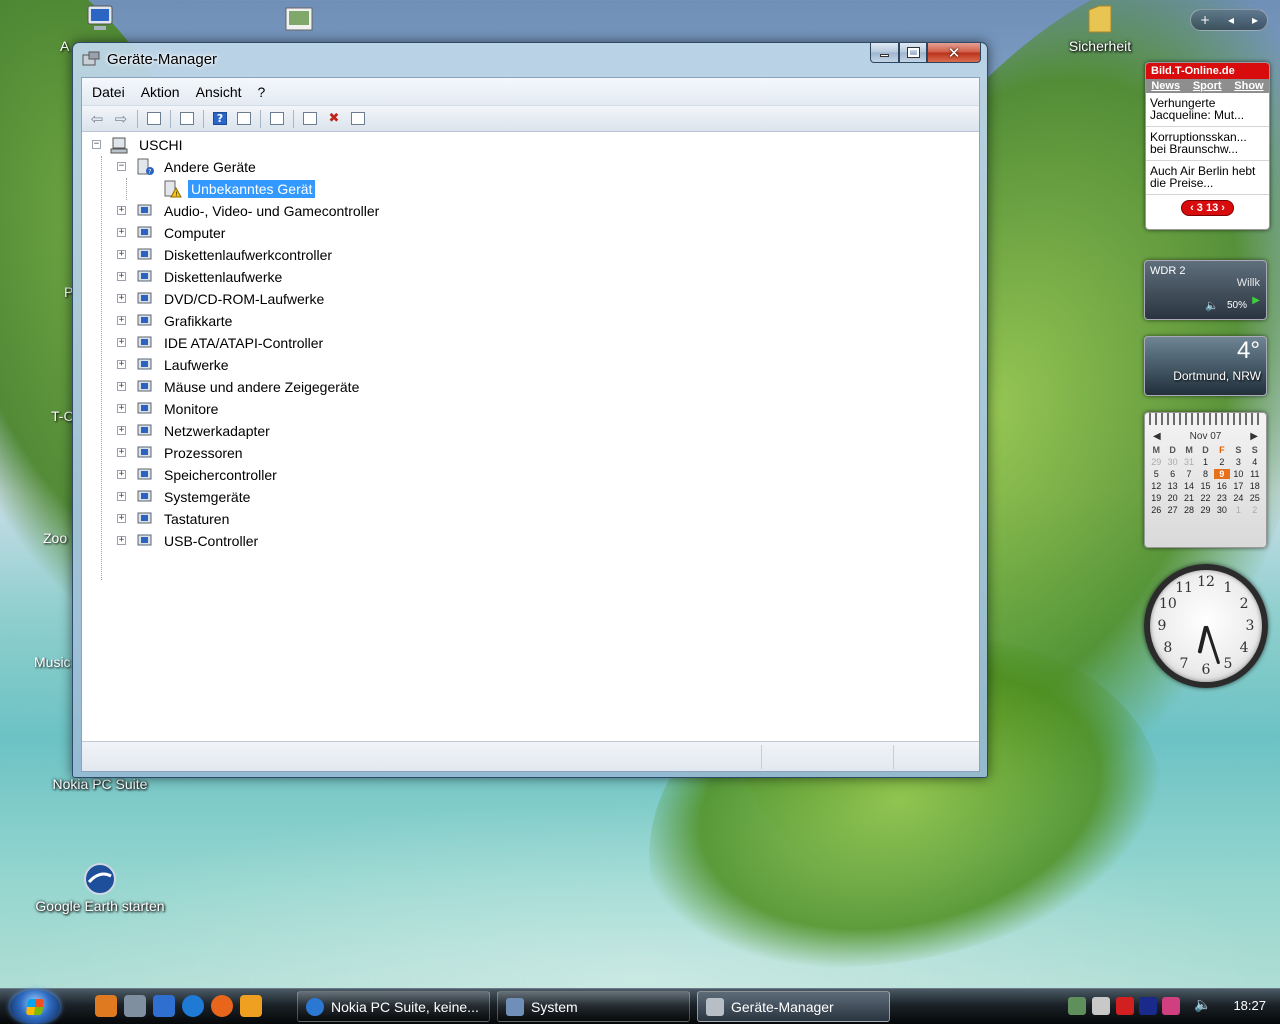 This screenshot has width=1280, height=1024. I want to click on desktop-icon-picture, so click(299, 20).